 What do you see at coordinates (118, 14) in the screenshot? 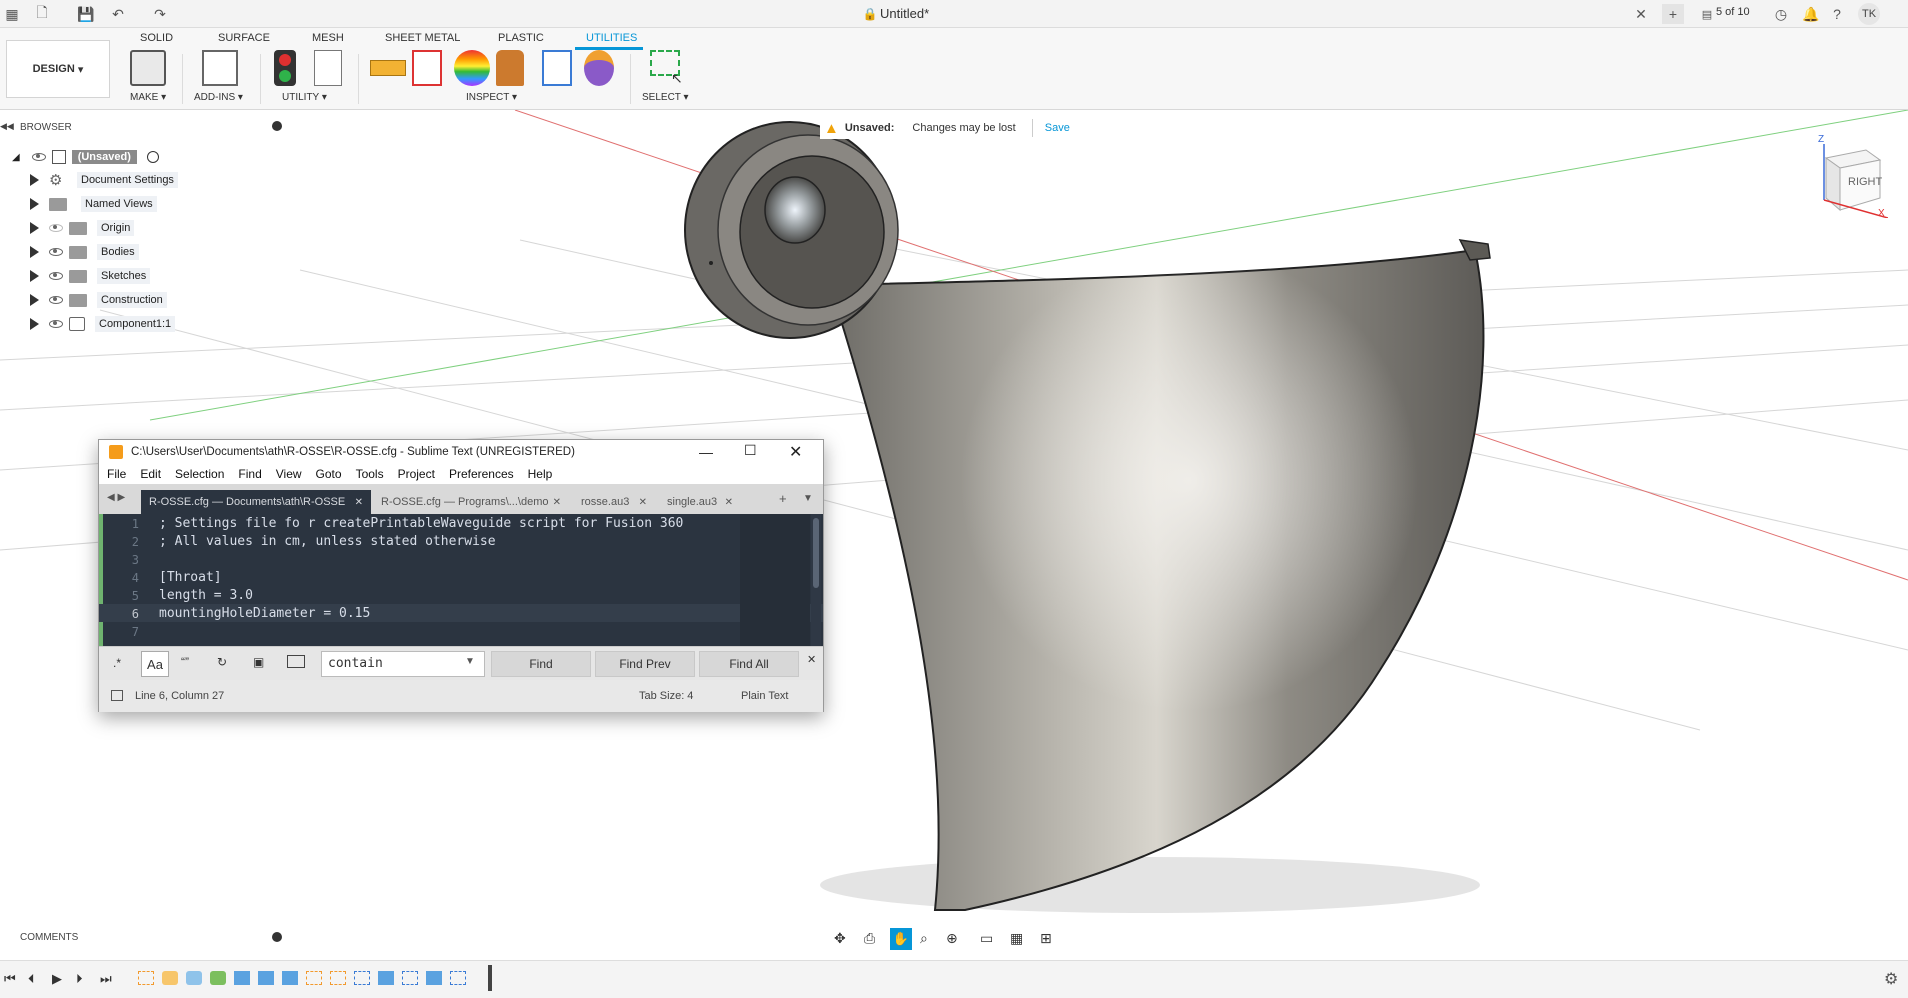
I see `undo-icon: ↶` at bounding box center [118, 14].